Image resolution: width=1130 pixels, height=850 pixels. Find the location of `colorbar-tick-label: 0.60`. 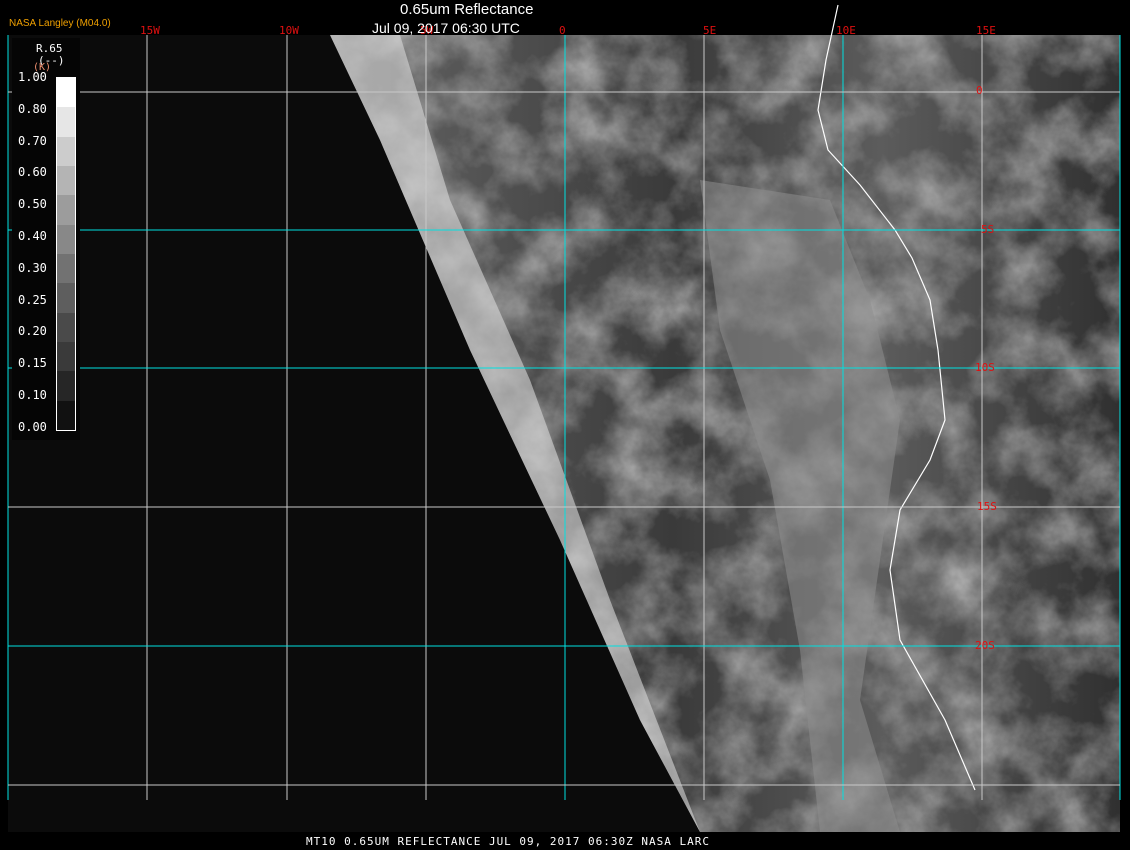

colorbar-tick-label: 0.60 is located at coordinates (32, 172).